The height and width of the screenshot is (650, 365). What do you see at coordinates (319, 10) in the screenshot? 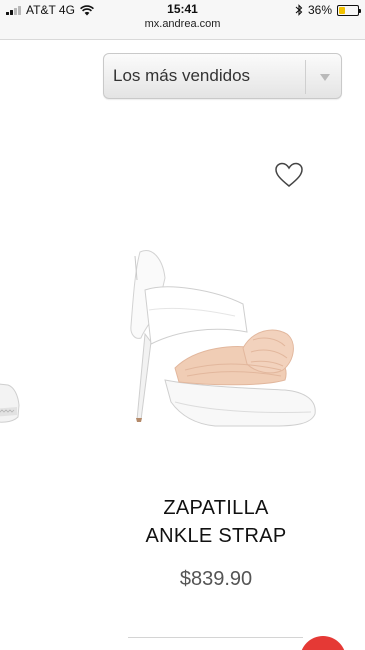
I see `battery-percent: 36%` at bounding box center [319, 10].